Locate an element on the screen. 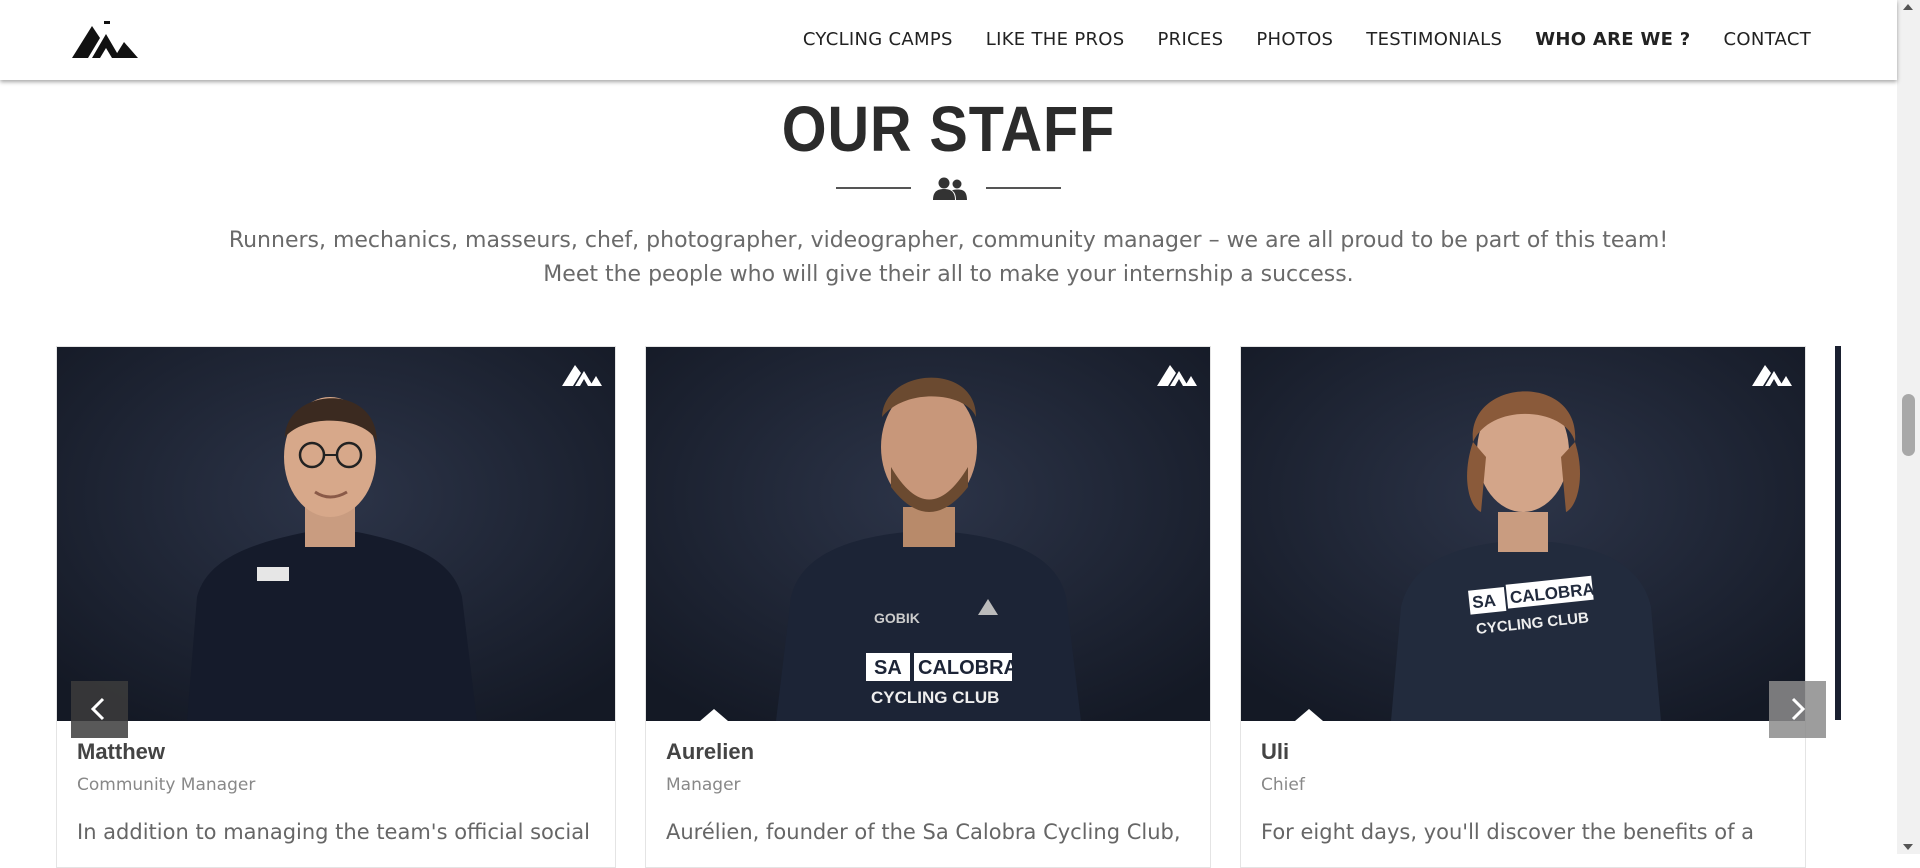 The image size is (1920, 868). staff-name: Uli is located at coordinates (1275, 751).